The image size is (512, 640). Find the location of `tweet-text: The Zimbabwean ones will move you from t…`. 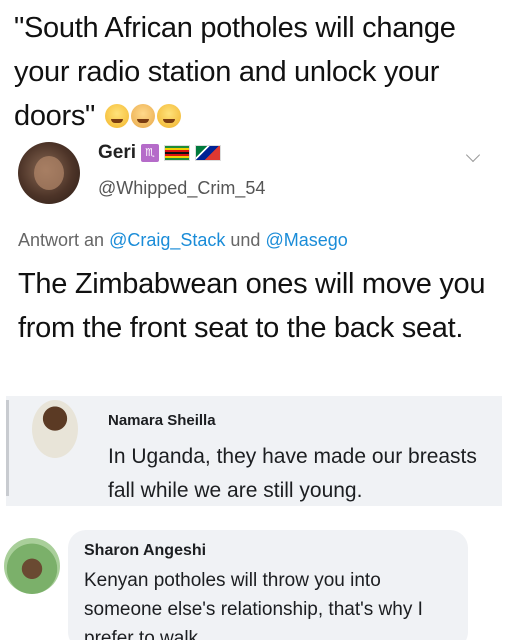

tweet-text: The Zimbabwean ones will move you from t… is located at coordinates (252, 306).